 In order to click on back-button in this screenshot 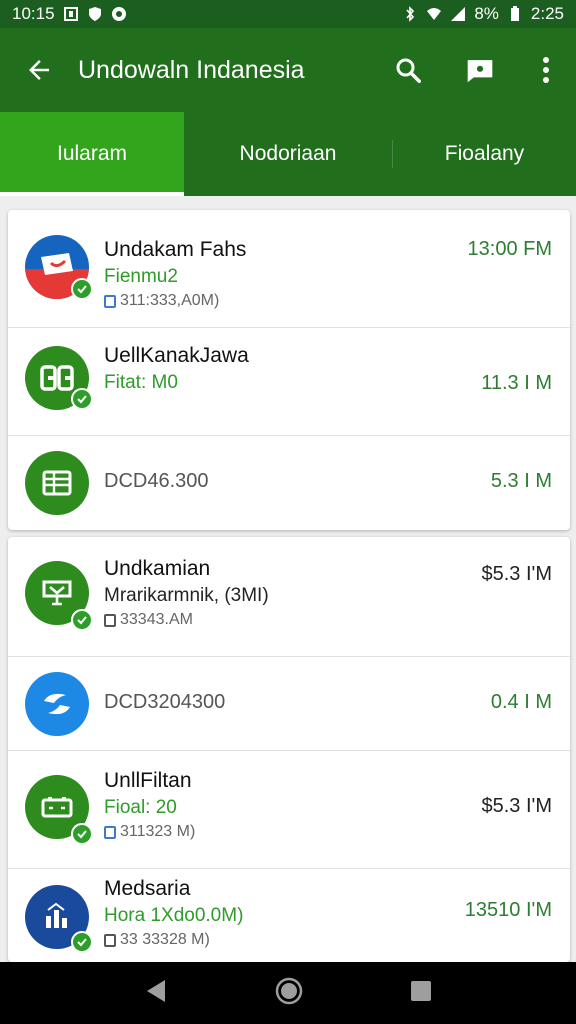, I will do `click(39, 70)`.